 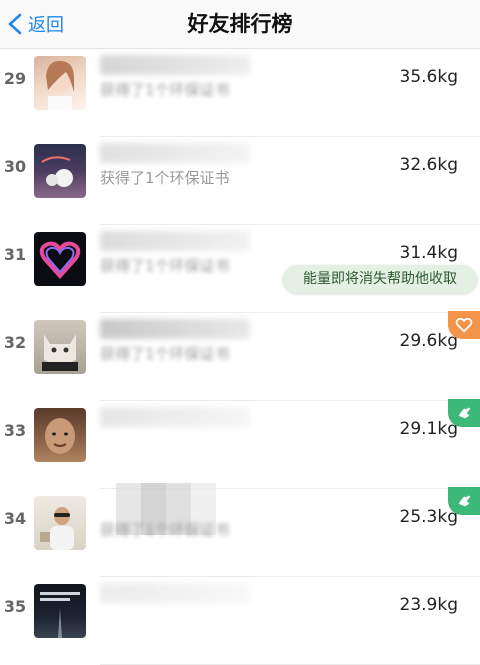 I want to click on rank-number: 32, so click(x=15, y=342).